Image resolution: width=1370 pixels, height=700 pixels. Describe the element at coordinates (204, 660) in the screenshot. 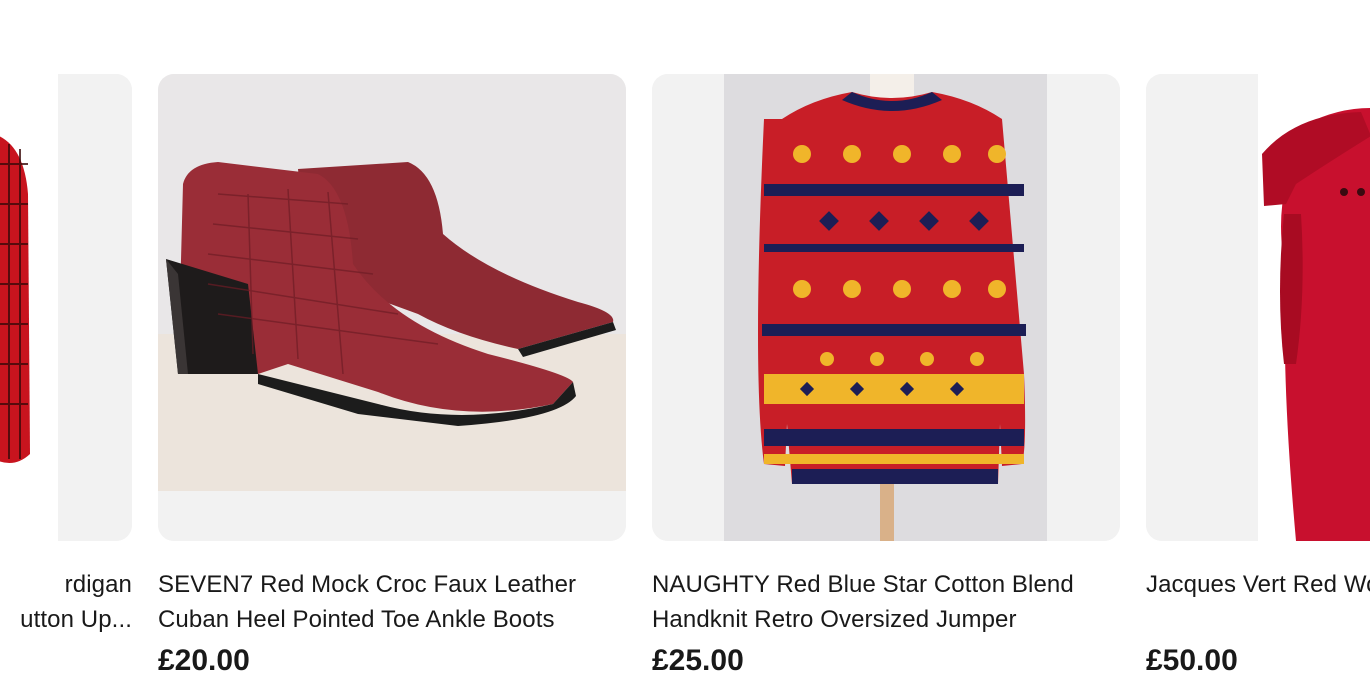

I see `product-price: £20.00` at that location.